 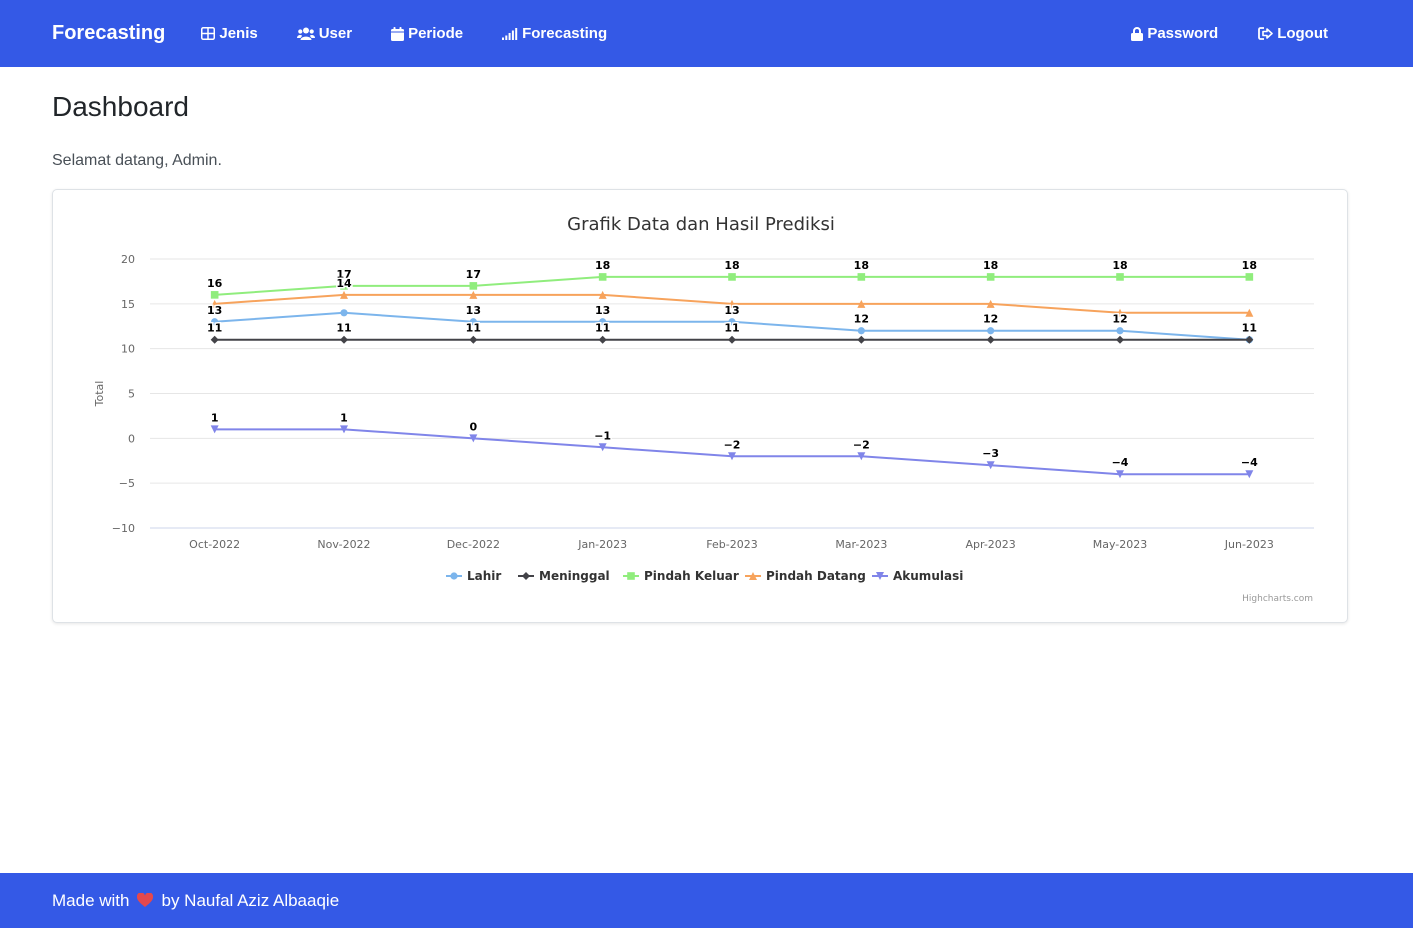 I want to click on legend-marker-pindah-keluar, so click(x=631, y=576).